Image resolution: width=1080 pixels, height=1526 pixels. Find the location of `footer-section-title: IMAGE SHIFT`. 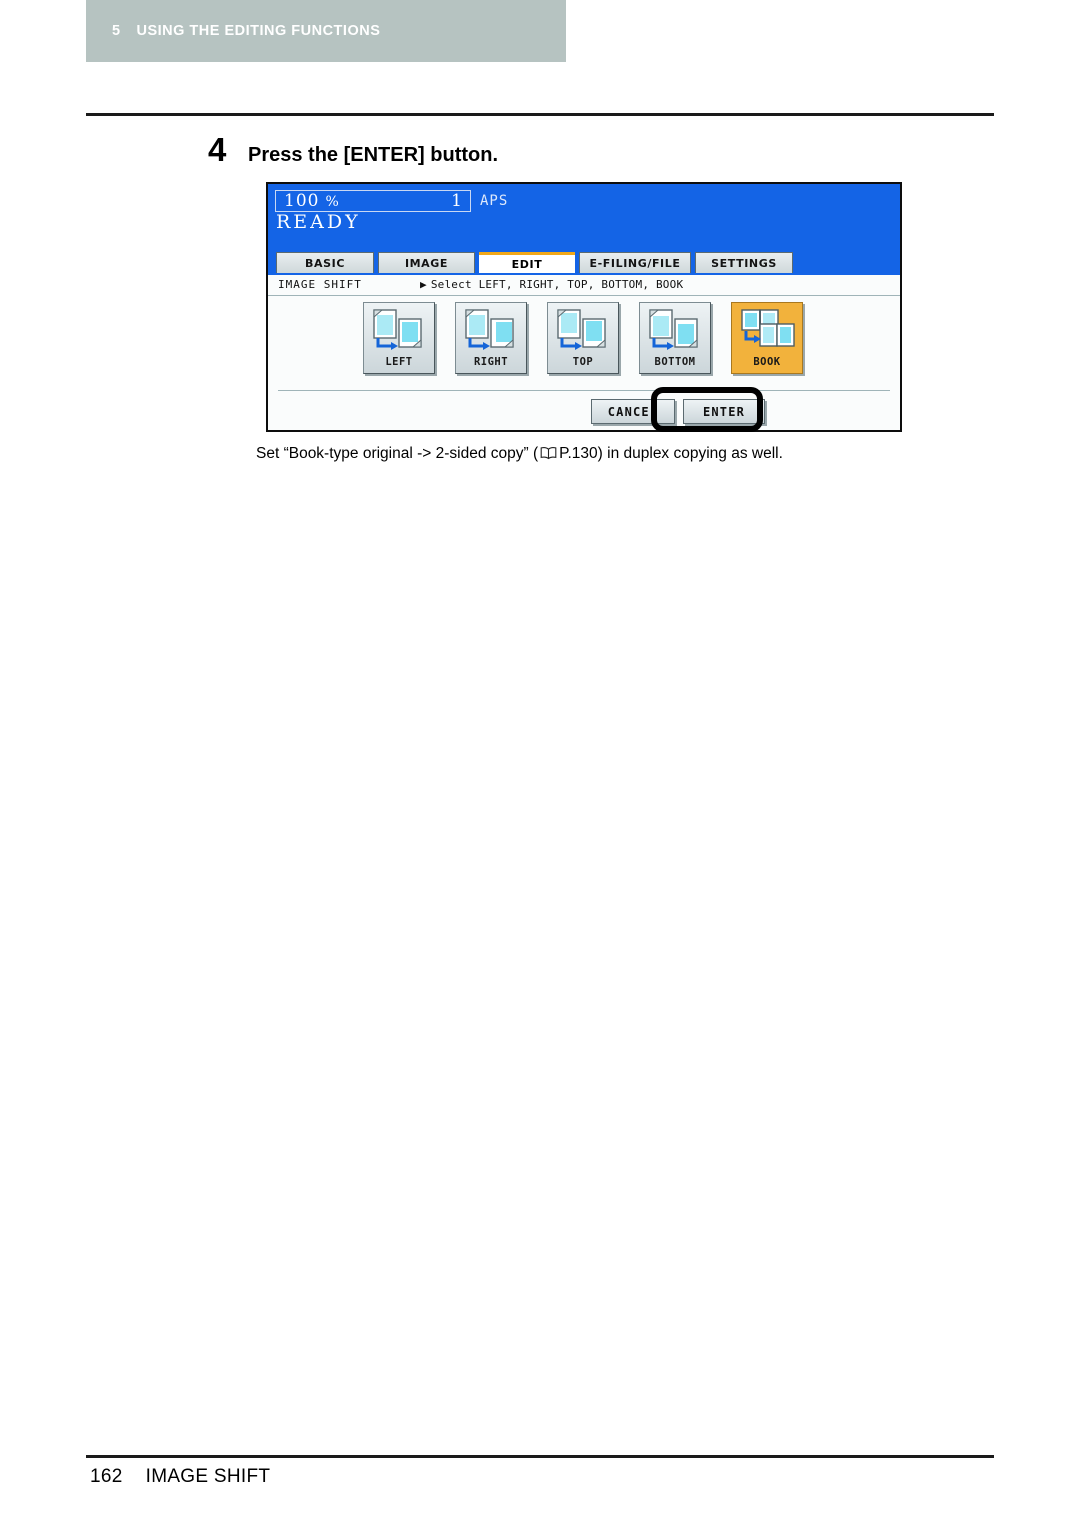

footer-section-title: IMAGE SHIFT is located at coordinates (208, 1476).